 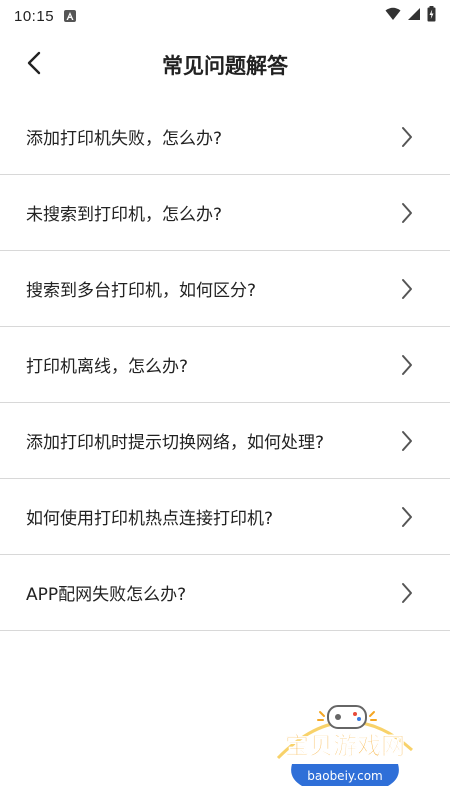 What do you see at coordinates (106, 595) in the screenshot?
I see `faq-item-label: APP配网失败怎么办?` at bounding box center [106, 595].